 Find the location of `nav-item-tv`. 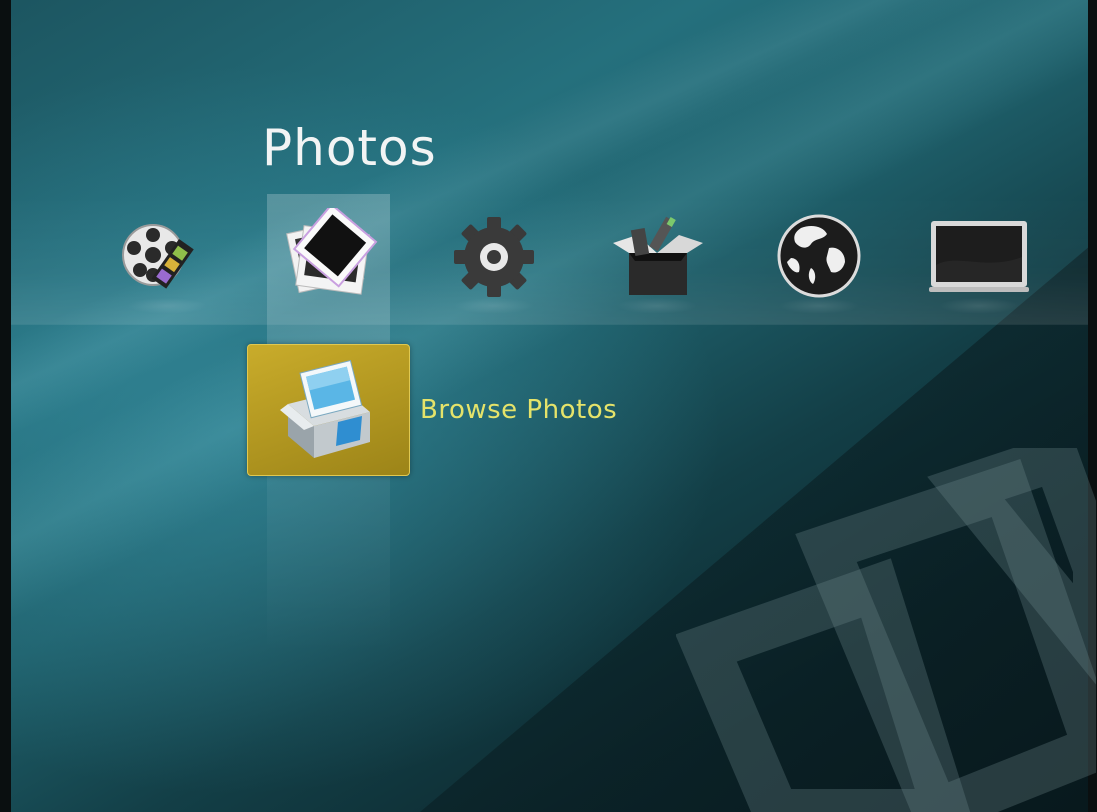

nav-item-tv is located at coordinates (979, 256).